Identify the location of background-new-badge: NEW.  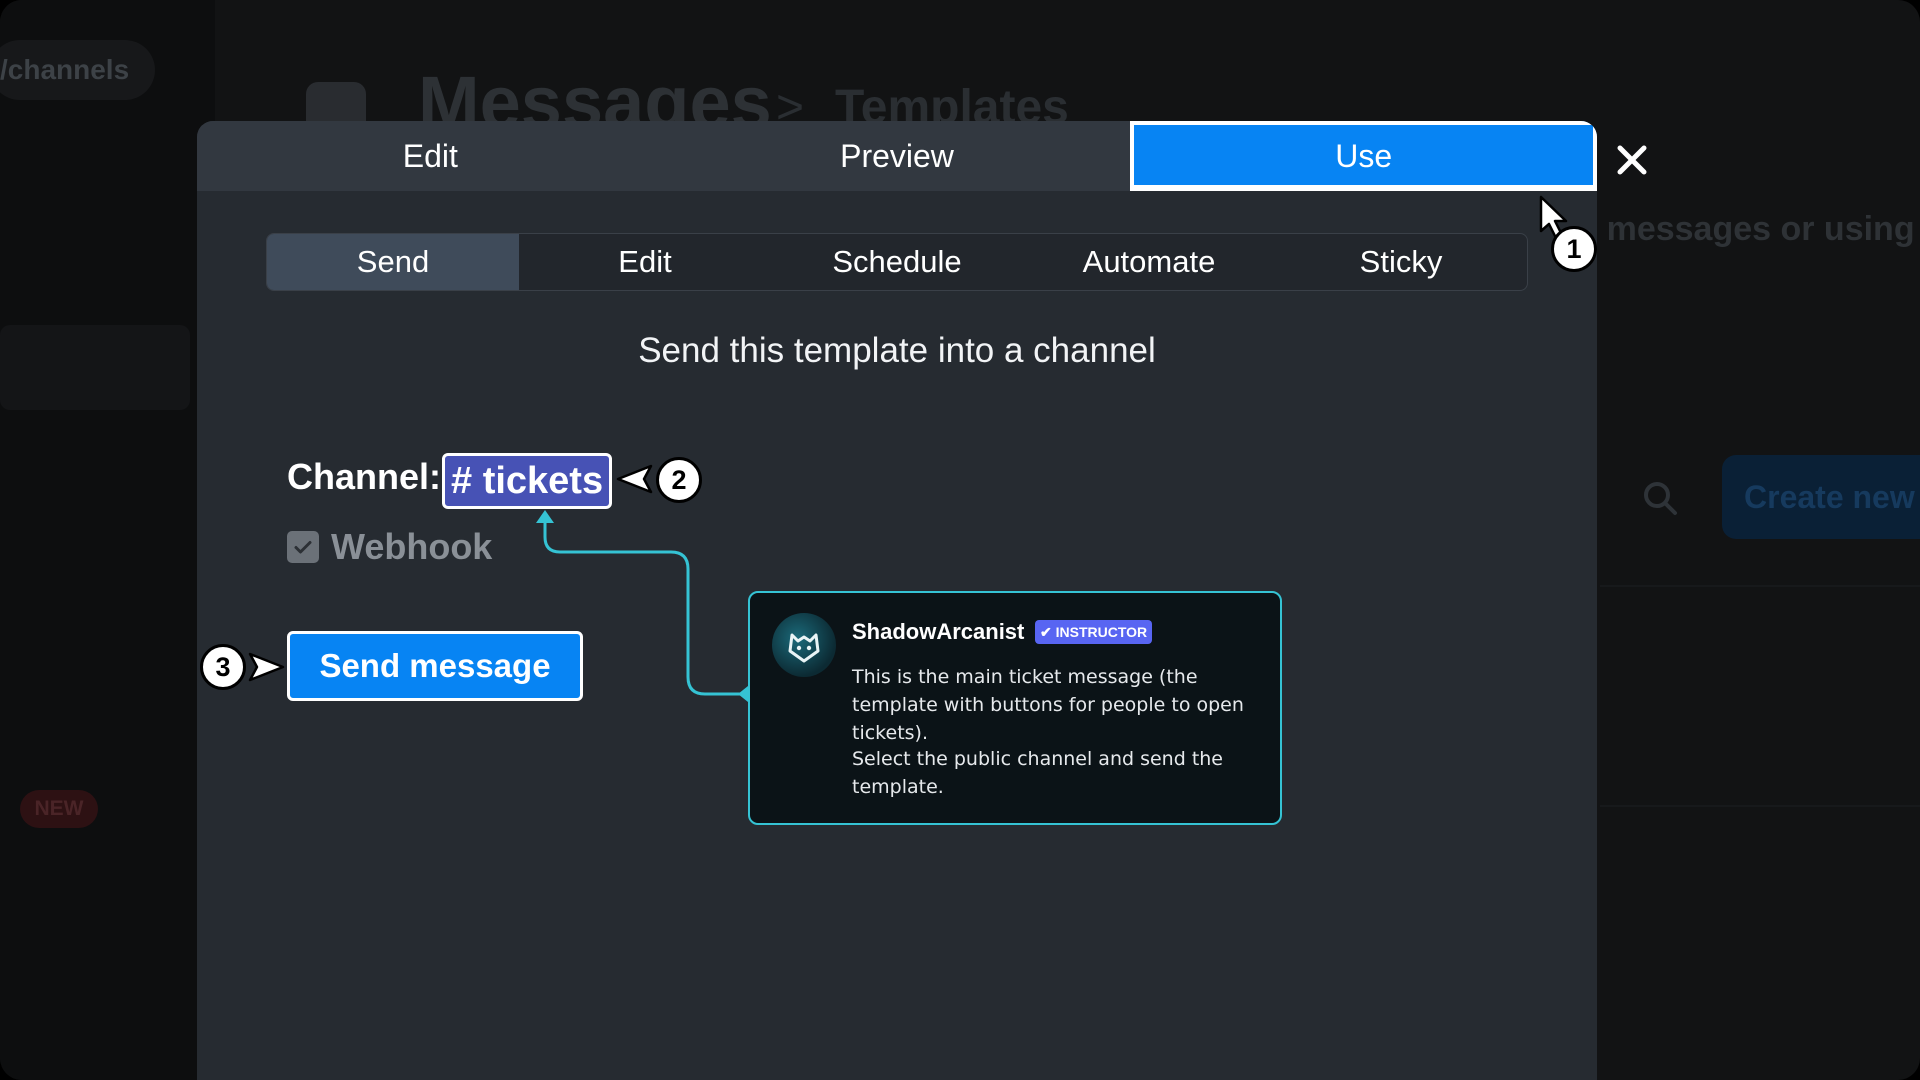
(59, 809).